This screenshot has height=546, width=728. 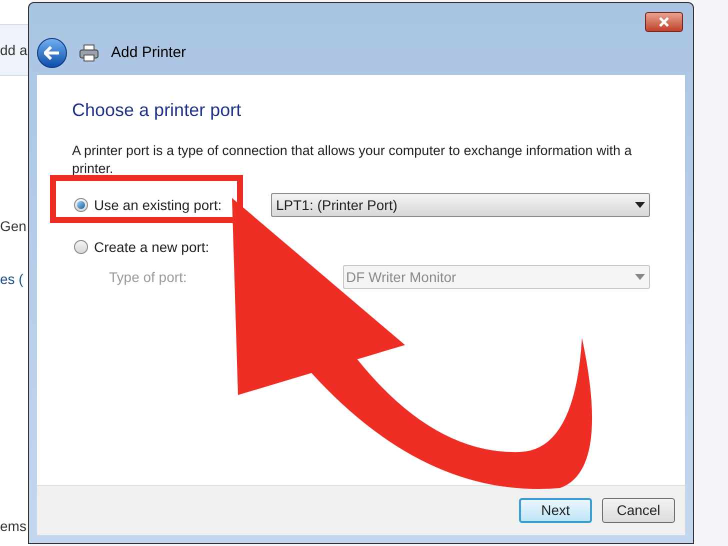 What do you see at coordinates (14, 50) in the screenshot?
I see `background-text: dd a` at bounding box center [14, 50].